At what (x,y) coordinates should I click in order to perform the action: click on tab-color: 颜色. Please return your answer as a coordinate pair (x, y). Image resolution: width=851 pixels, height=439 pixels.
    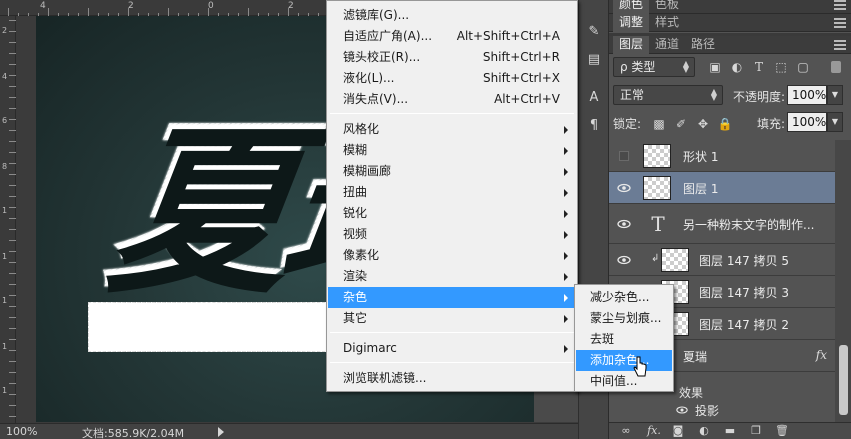
    Looking at the image, I should click on (631, 7).